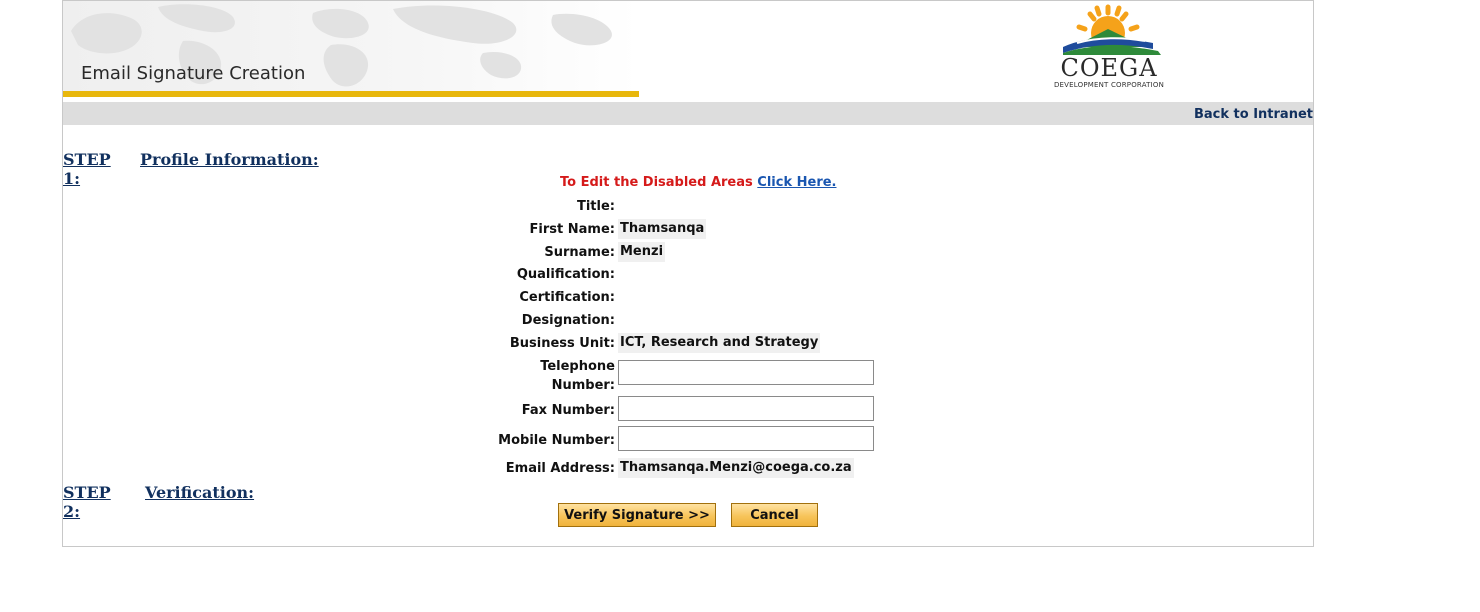 This screenshot has width=1480, height=612. What do you see at coordinates (774, 515) in the screenshot?
I see `cancel-button: Cancel` at bounding box center [774, 515].